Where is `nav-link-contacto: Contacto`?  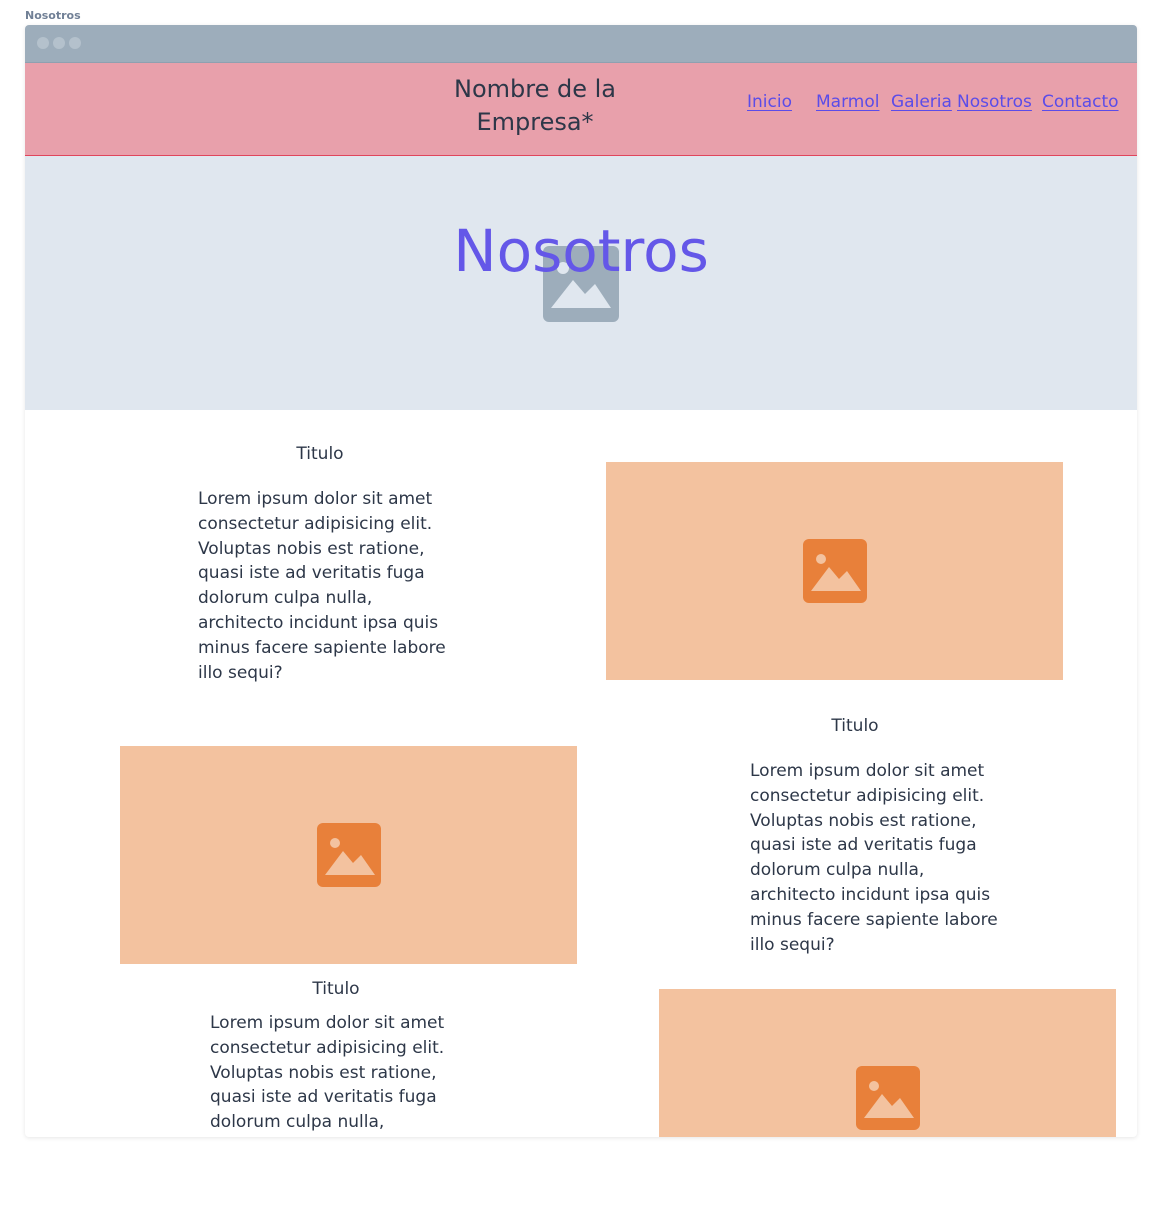
nav-link-contacto: Contacto is located at coordinates (1080, 102).